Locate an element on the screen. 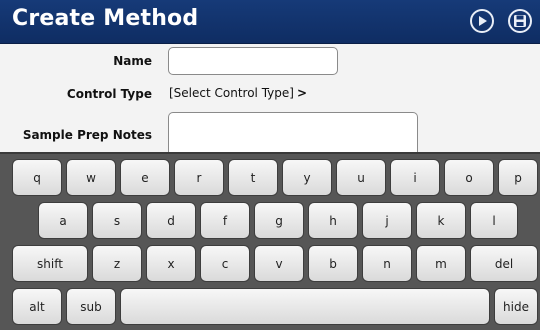 This screenshot has height=330, width=540. key-t: t is located at coordinates (253, 177).